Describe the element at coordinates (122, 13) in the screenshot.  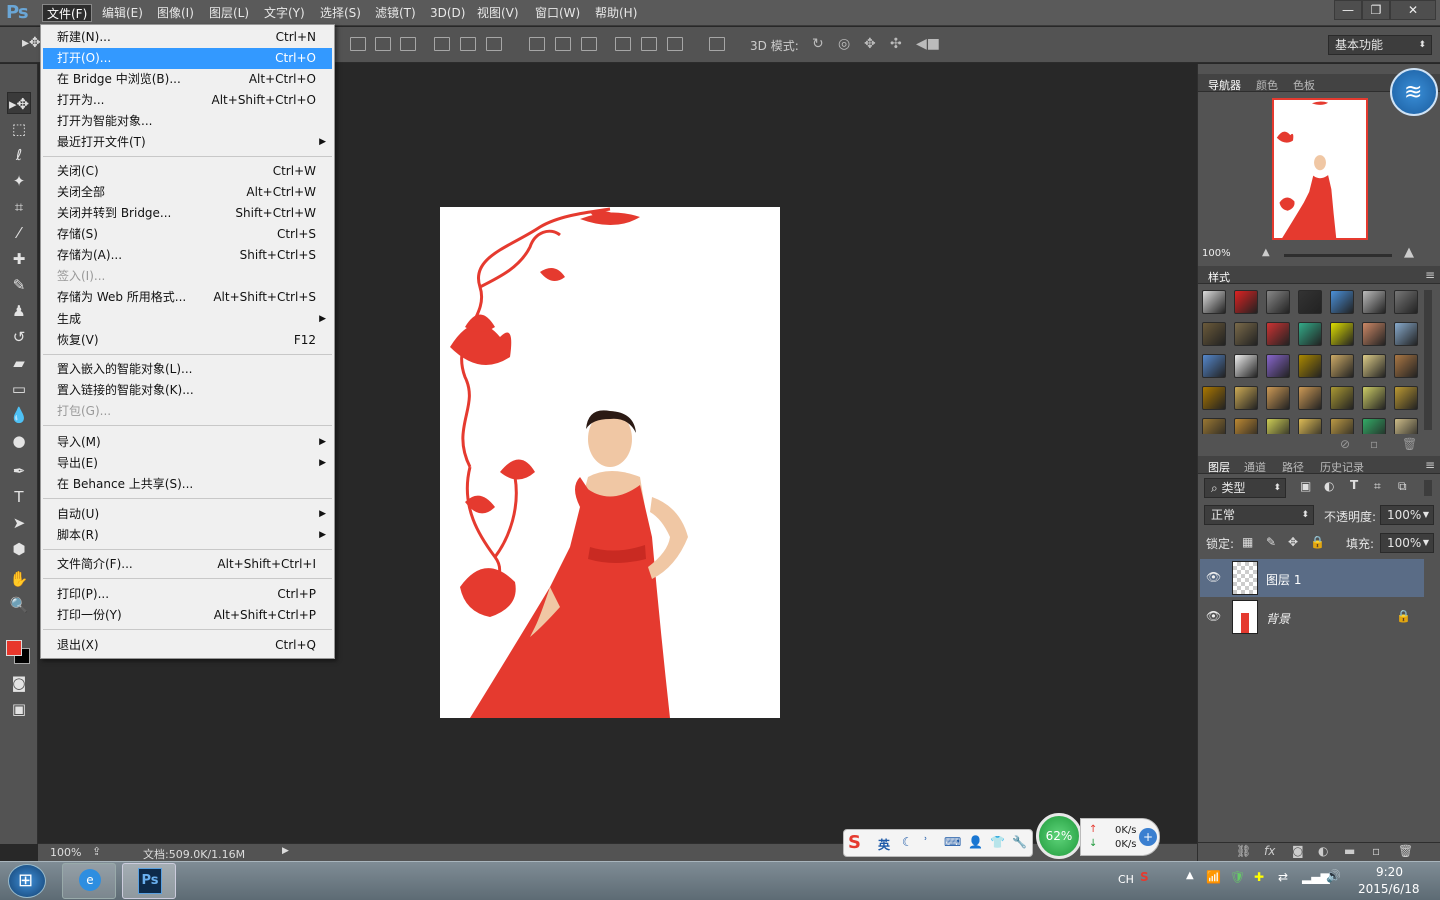
I see `menu-edit: 编辑(E)` at that location.